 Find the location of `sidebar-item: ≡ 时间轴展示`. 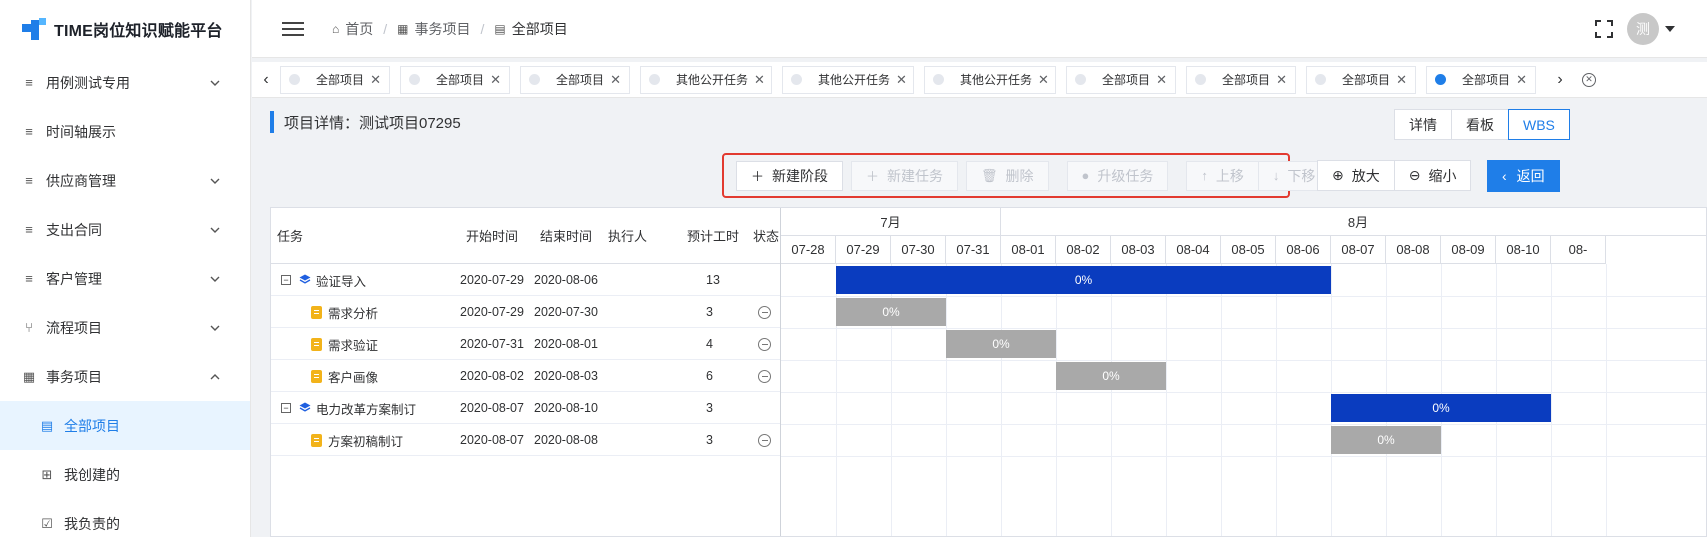

sidebar-item: ≡ 时间轴展示 is located at coordinates (125, 131).